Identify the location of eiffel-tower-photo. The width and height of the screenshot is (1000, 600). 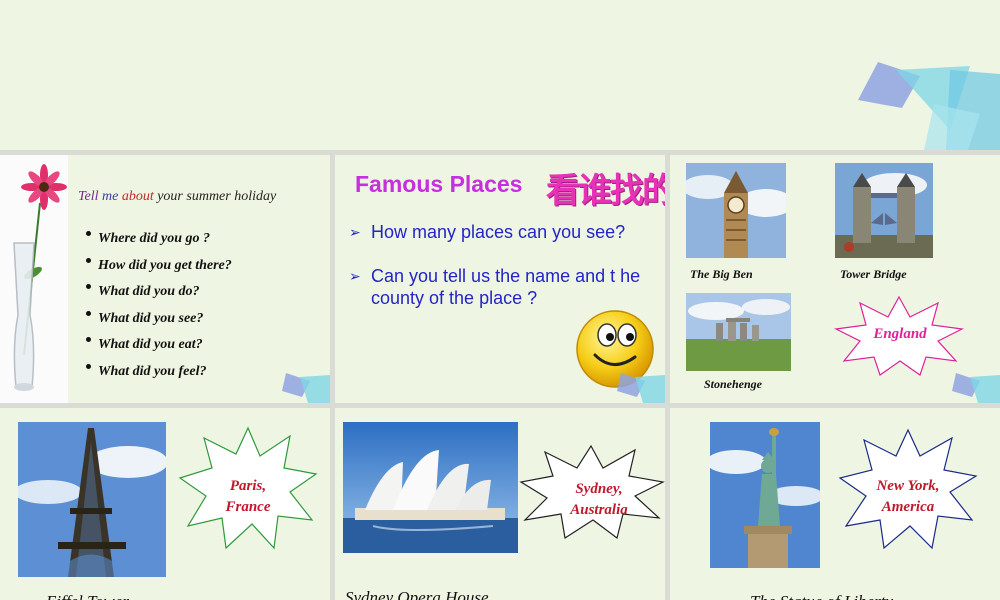
(92, 499).